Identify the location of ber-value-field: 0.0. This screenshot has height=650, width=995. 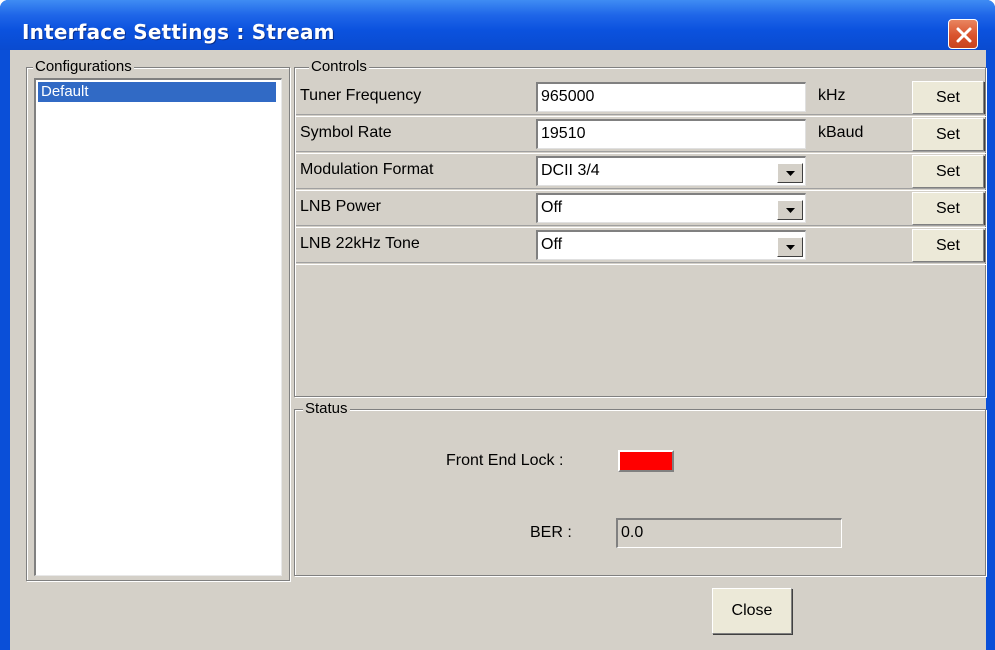
(729, 533).